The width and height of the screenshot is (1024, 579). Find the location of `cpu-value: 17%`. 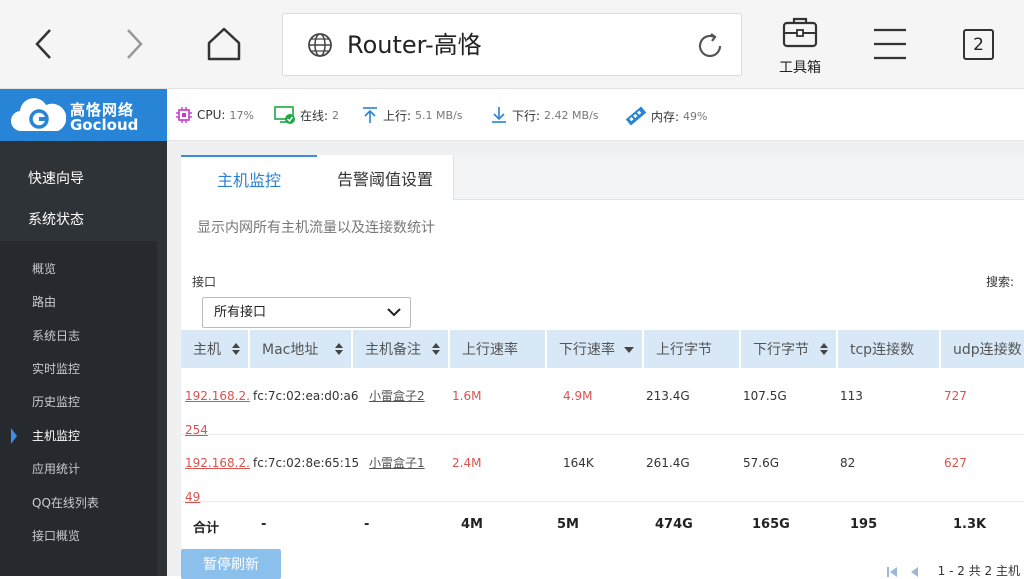

cpu-value: 17% is located at coordinates (241, 115).